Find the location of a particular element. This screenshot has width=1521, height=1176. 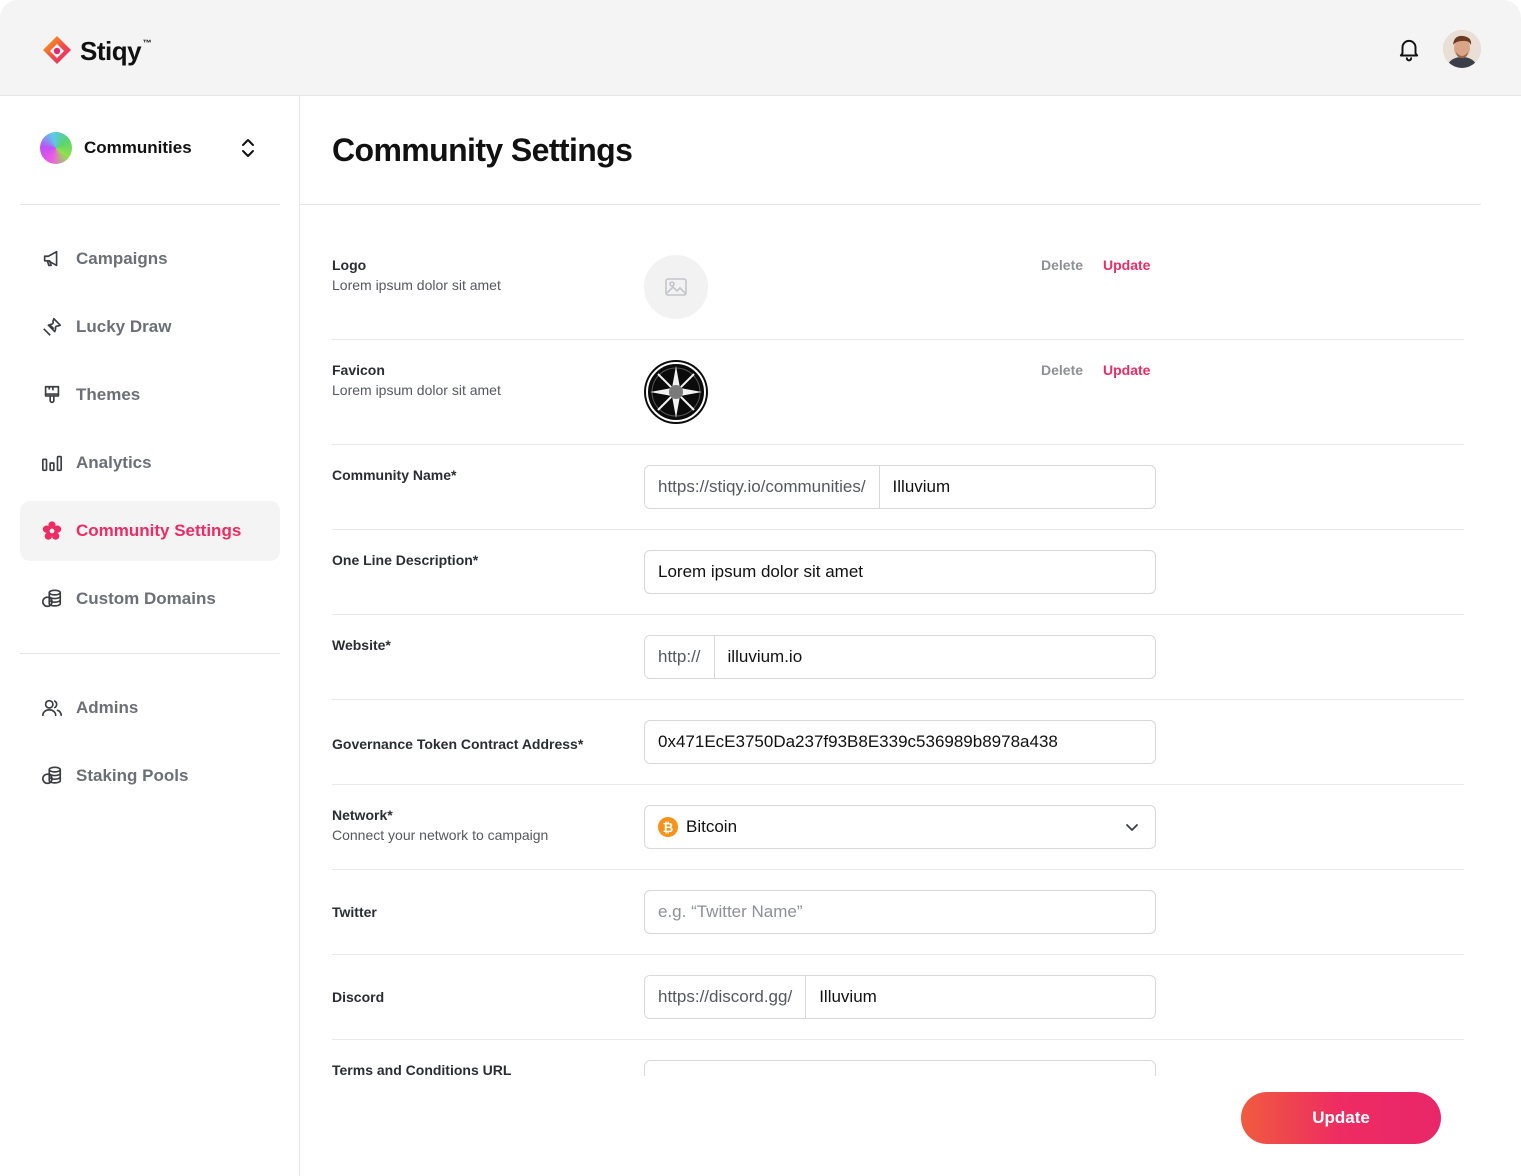

discord-label: Discord is located at coordinates (358, 997).